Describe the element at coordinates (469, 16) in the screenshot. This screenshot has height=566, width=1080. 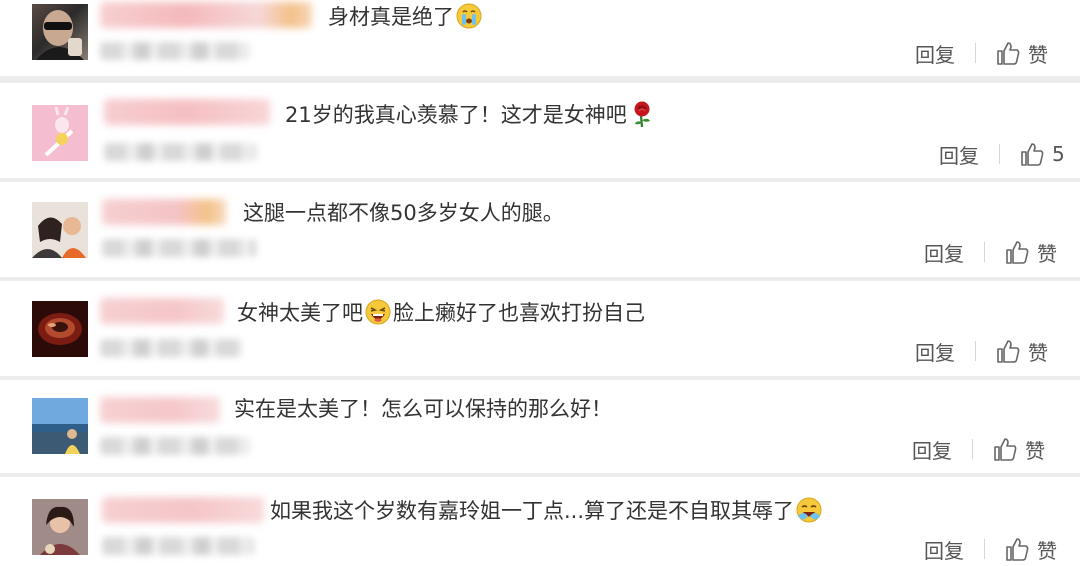
I see `crying-face-emoji` at that location.